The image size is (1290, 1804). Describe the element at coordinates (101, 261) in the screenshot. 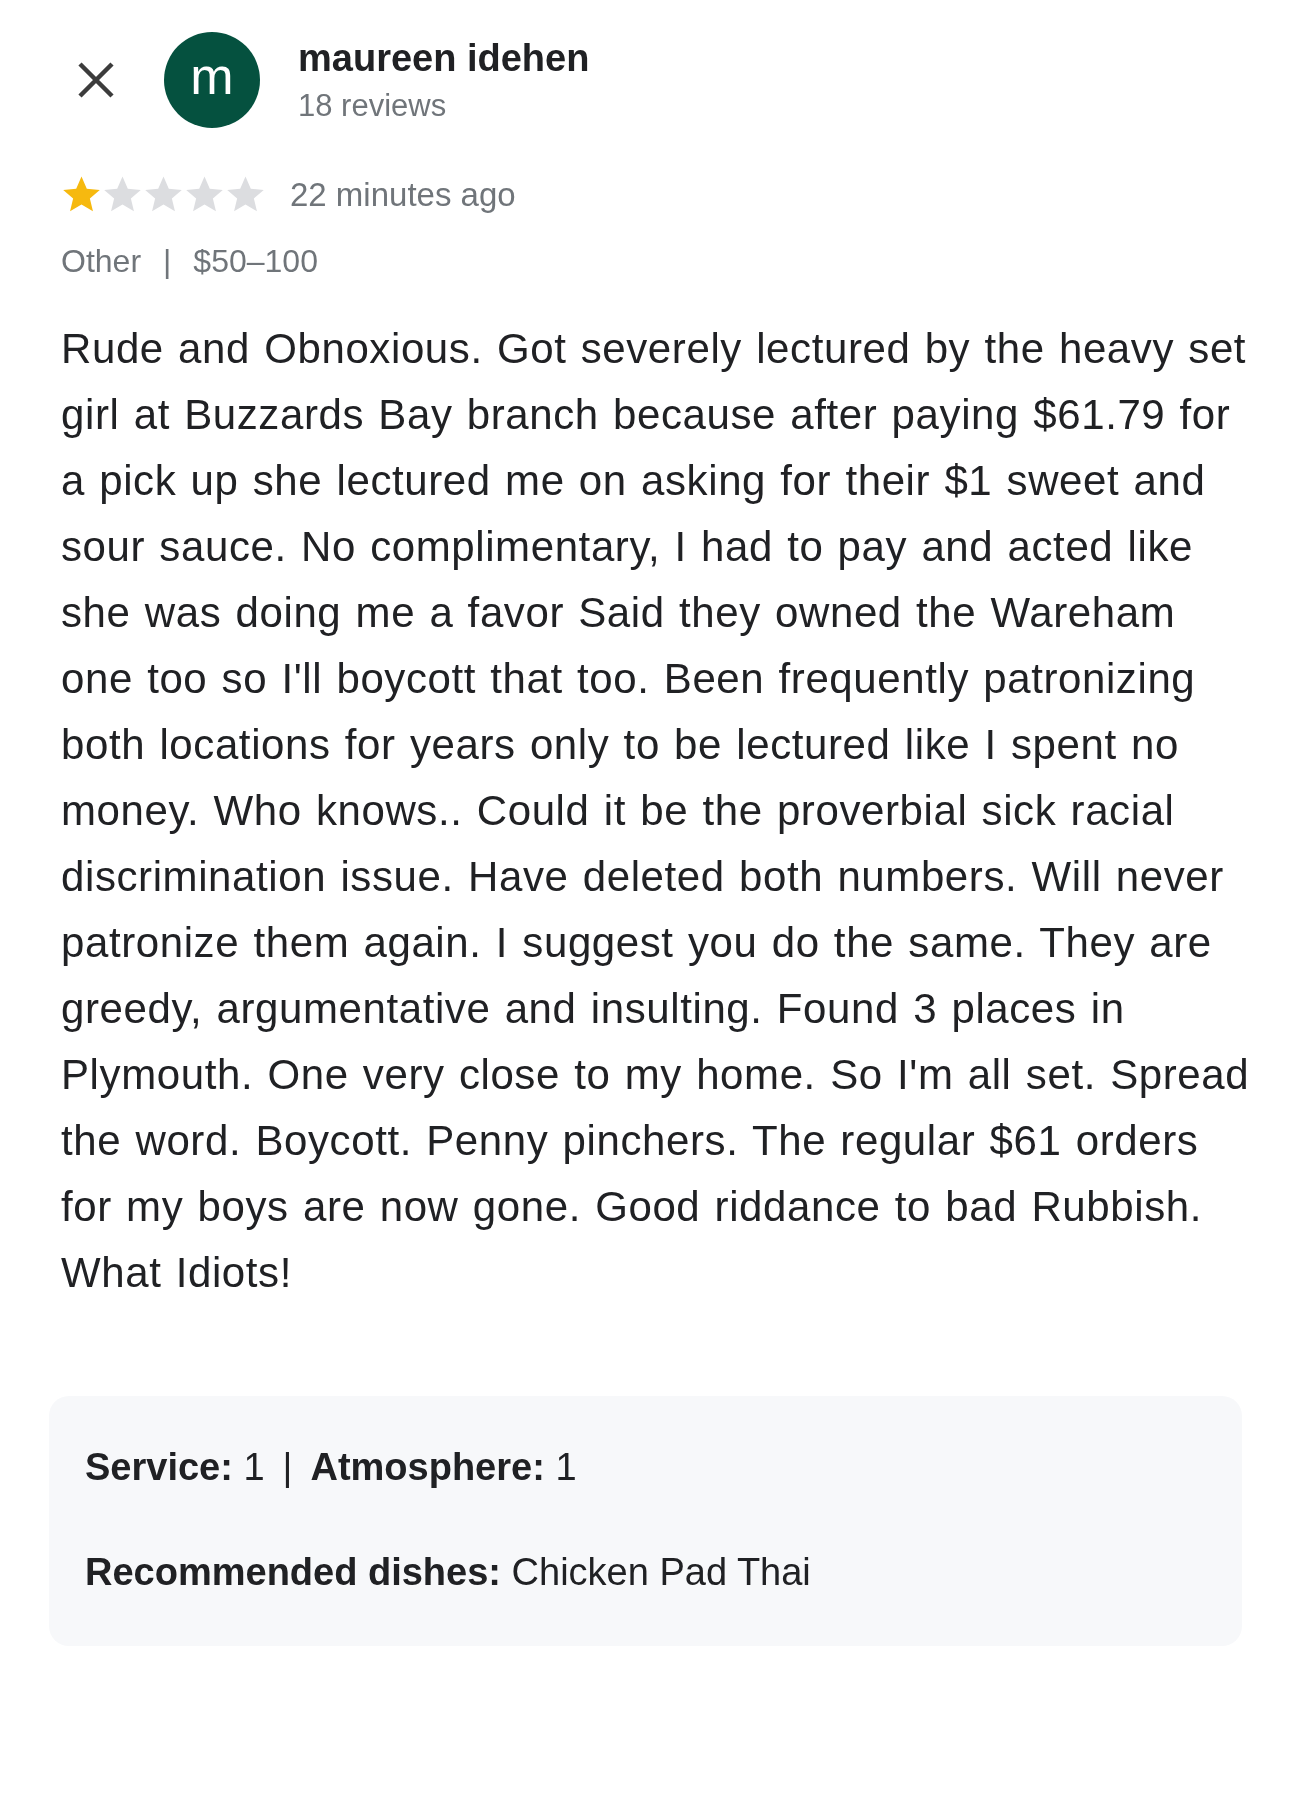

I see `review-tag: Other` at that location.